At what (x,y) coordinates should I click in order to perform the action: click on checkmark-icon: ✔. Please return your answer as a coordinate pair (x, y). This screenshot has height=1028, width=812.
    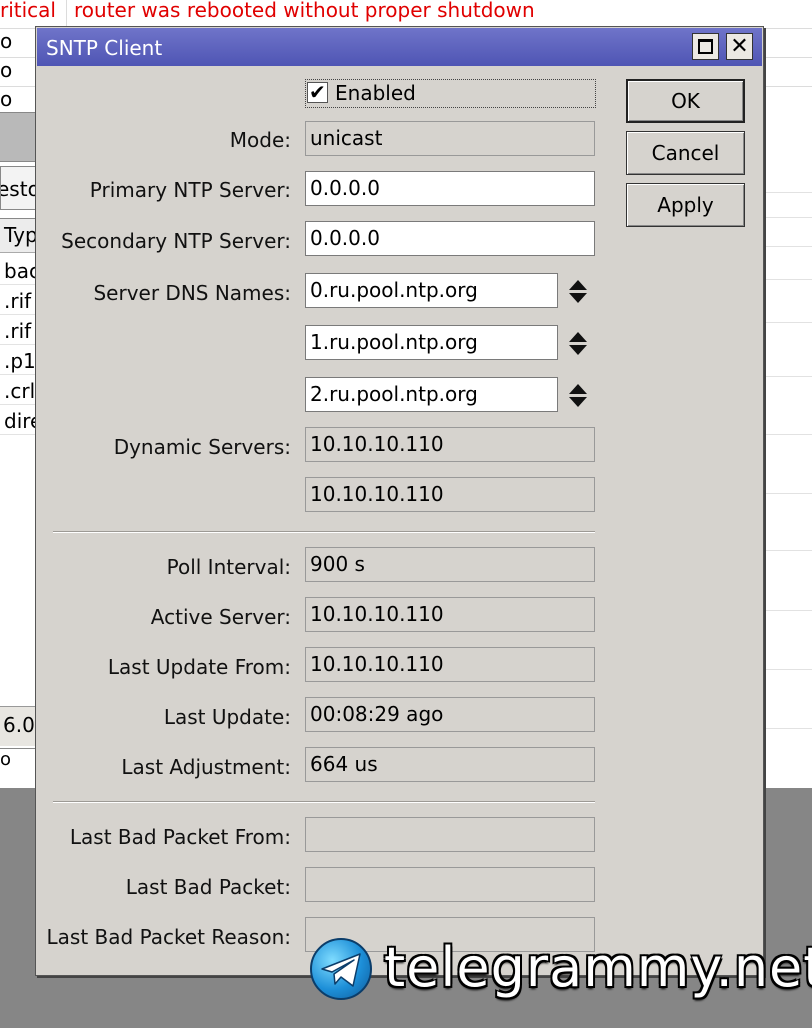
    Looking at the image, I should click on (317, 92).